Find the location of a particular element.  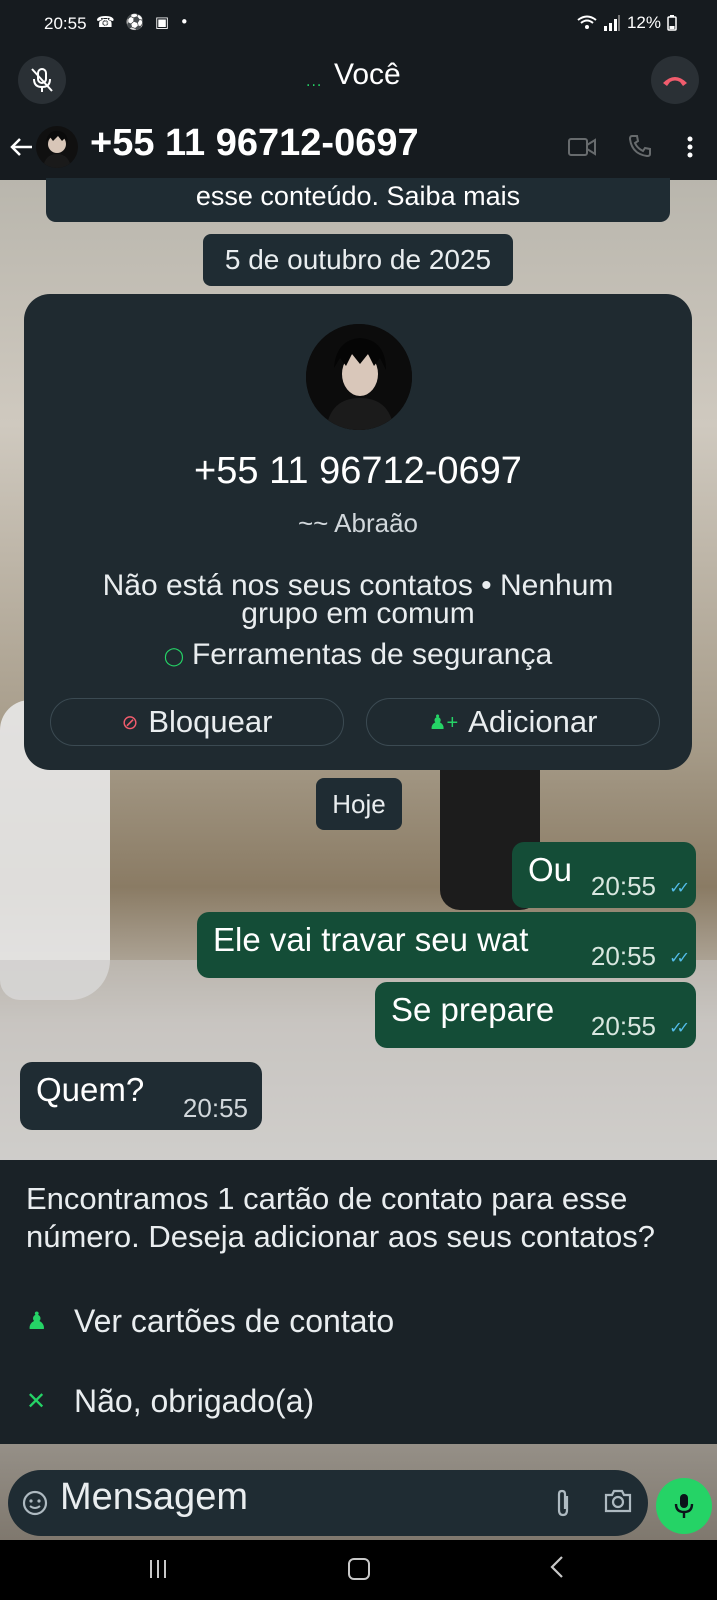

home-icon is located at coordinates (359, 1569).